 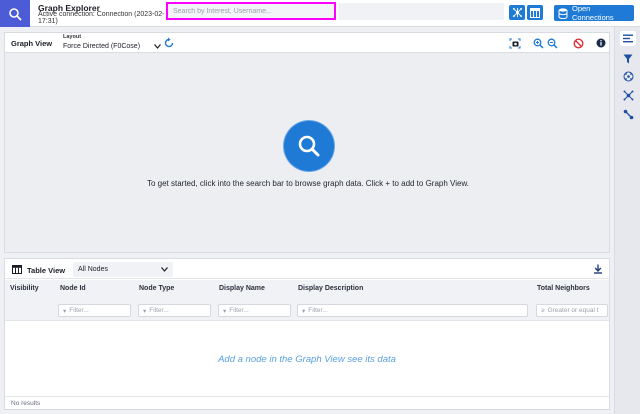 I want to click on nodes-select-value: All Nodes, so click(x=93, y=269).